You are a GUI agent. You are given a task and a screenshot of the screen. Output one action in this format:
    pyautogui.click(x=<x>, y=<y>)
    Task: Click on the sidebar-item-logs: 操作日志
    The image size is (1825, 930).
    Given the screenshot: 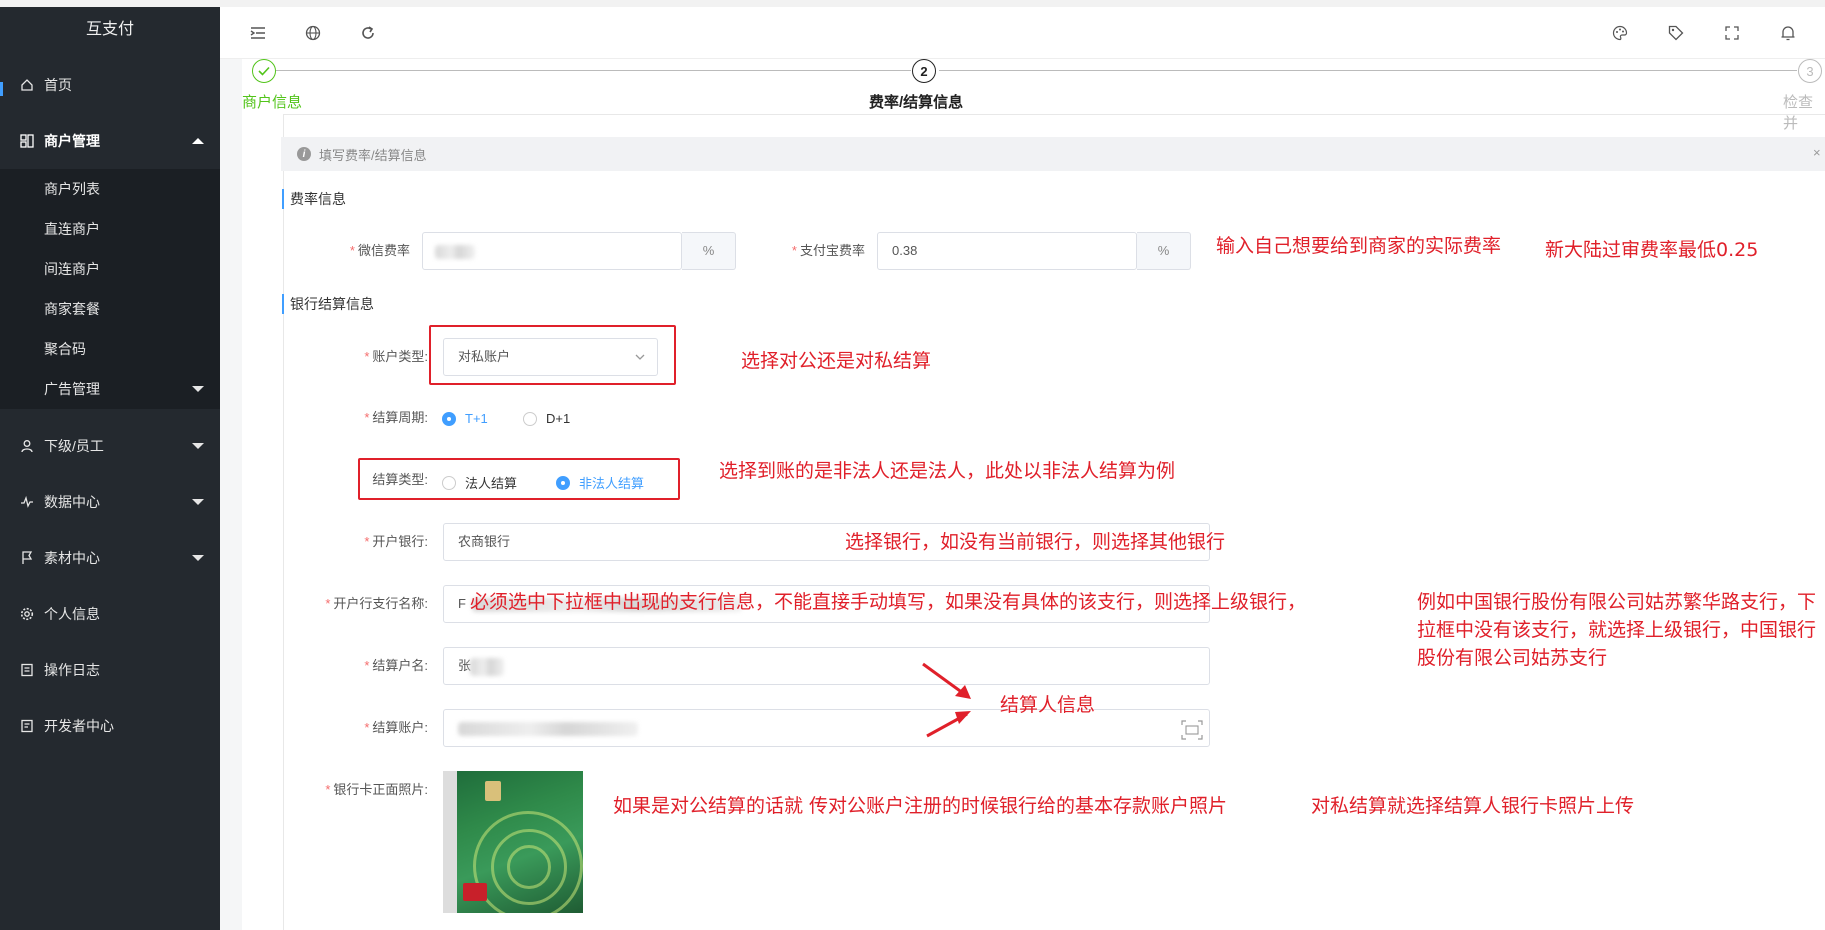 What is the action you would take?
    pyautogui.click(x=110, y=670)
    